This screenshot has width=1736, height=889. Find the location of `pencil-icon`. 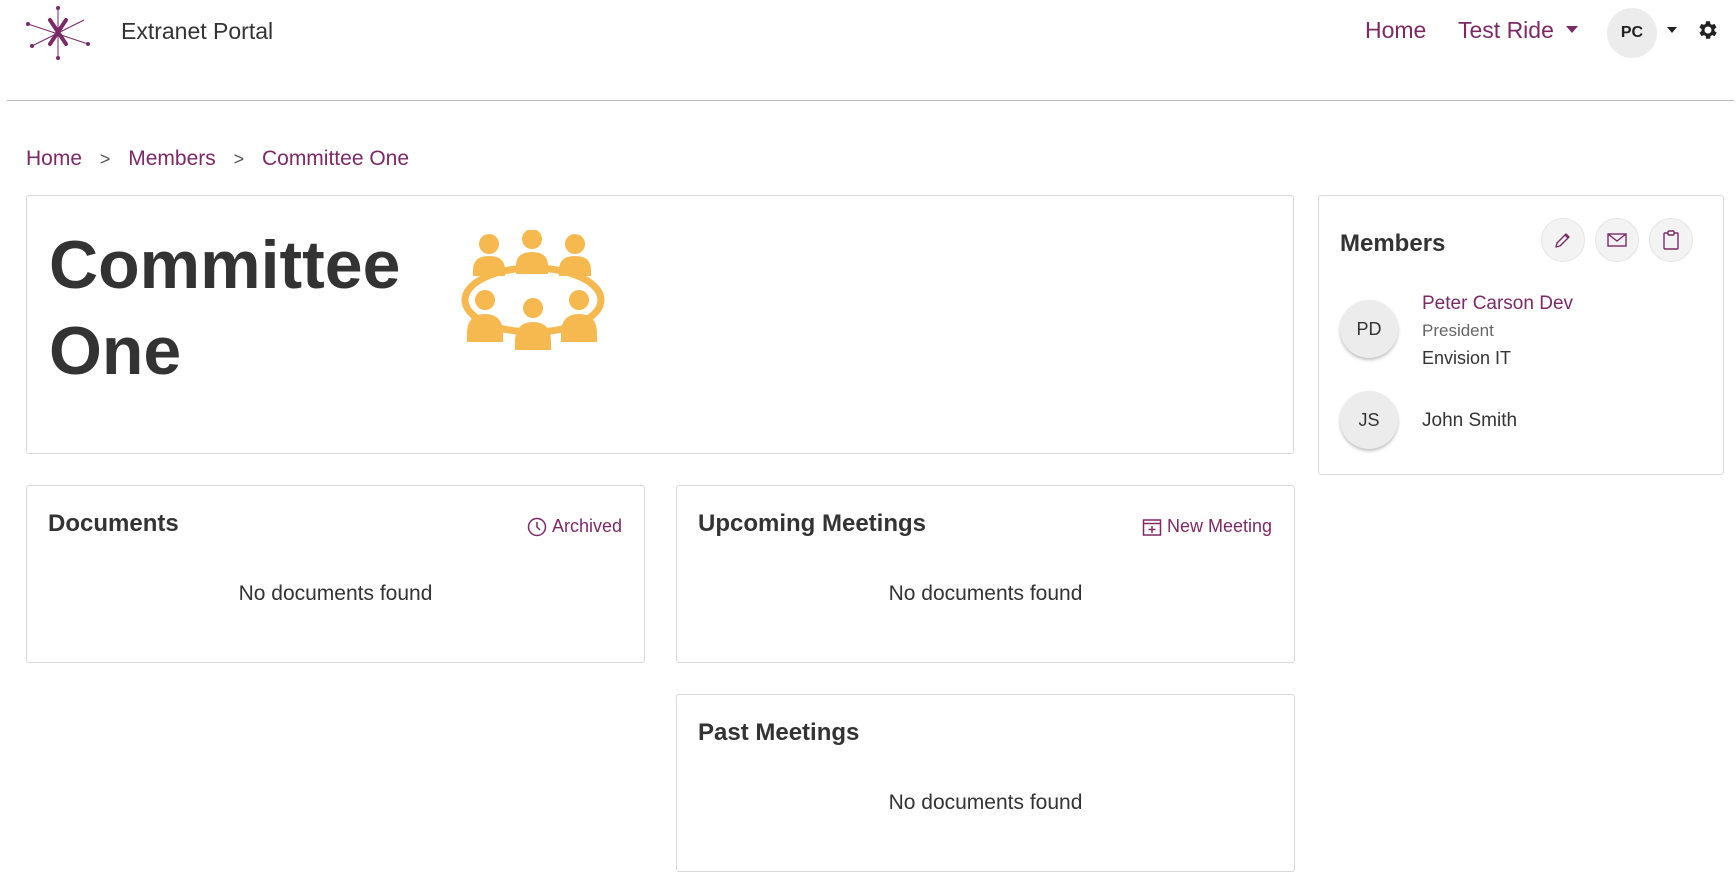

pencil-icon is located at coordinates (1562, 240).